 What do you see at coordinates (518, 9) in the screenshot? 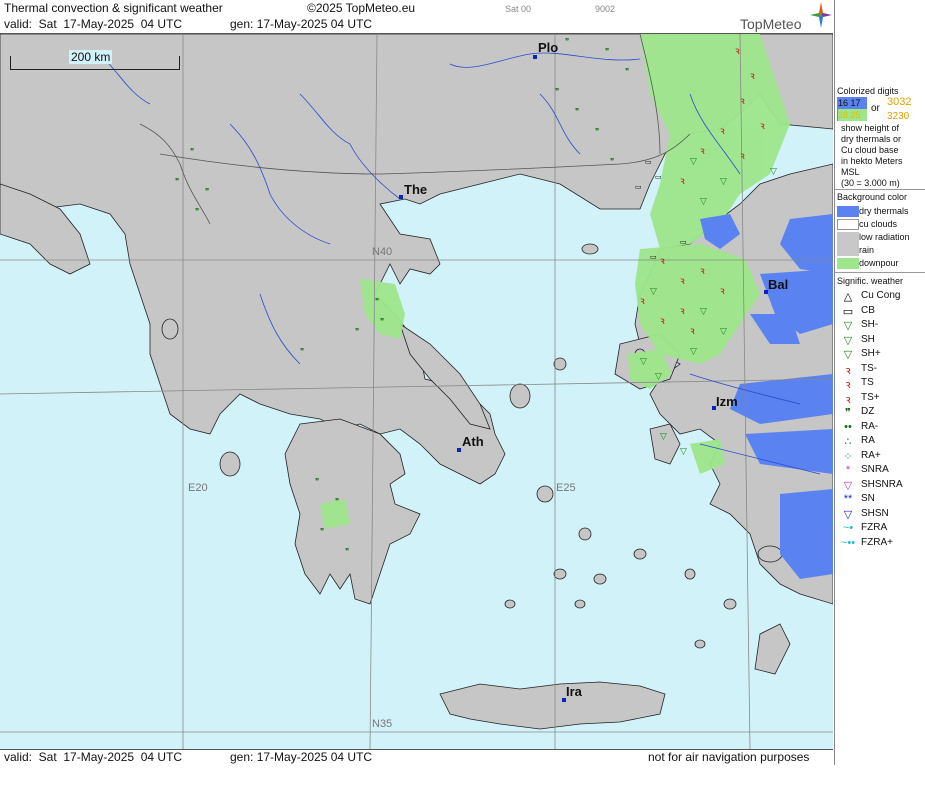
I see `header-extra-1: Sat 00` at bounding box center [518, 9].